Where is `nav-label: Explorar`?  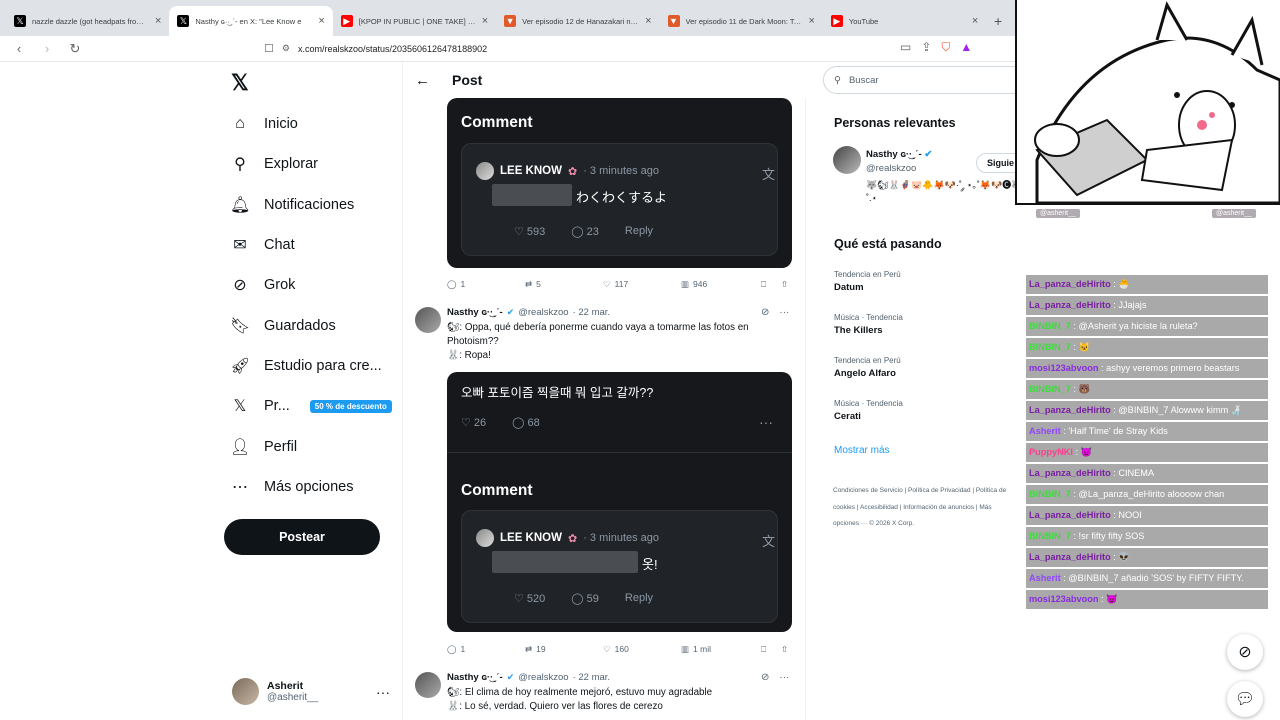 nav-label: Explorar is located at coordinates (291, 164).